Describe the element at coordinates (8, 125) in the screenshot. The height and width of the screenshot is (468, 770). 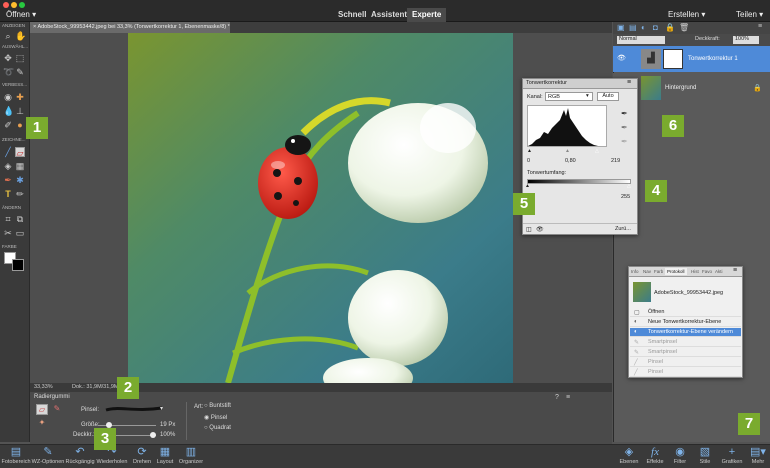
I see `sponge-tool-icon: ✐` at that location.